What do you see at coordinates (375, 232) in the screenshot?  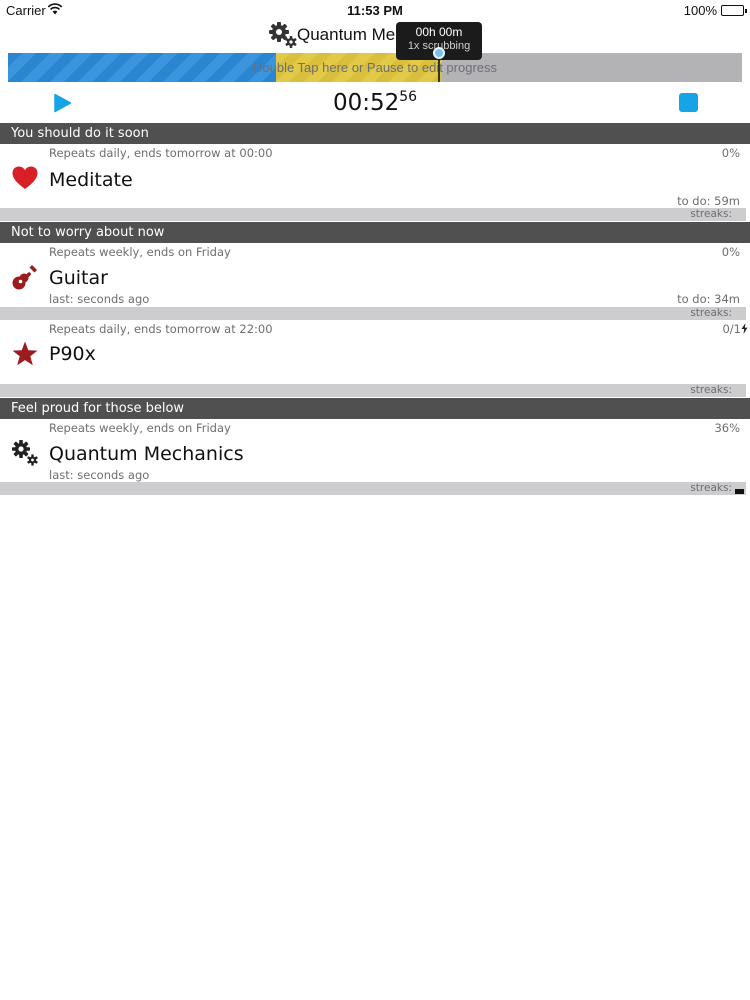 I see `section-header-later: Not to worry about now` at bounding box center [375, 232].